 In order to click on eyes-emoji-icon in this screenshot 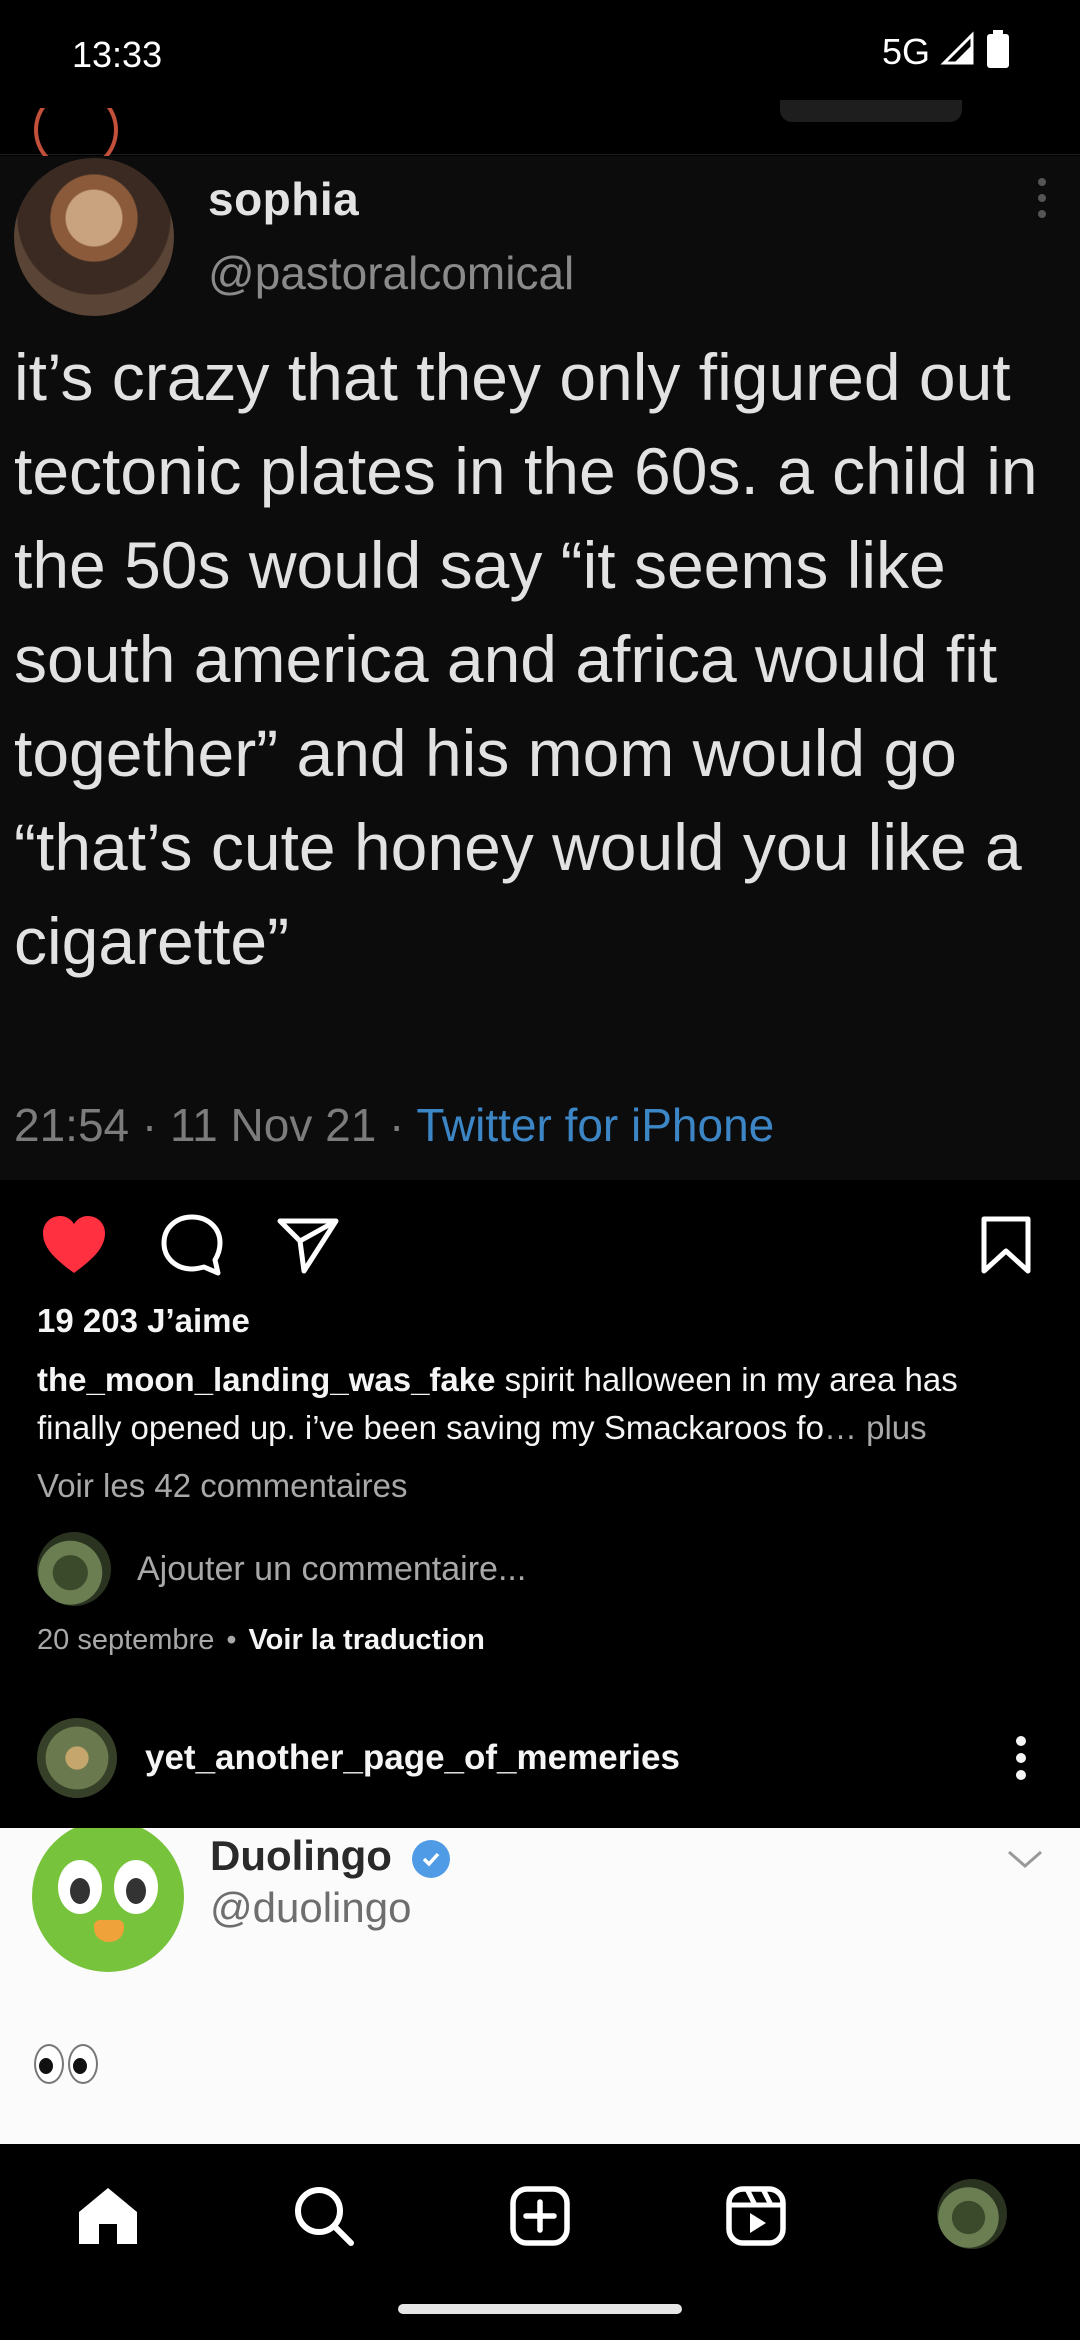, I will do `click(69, 2064)`.